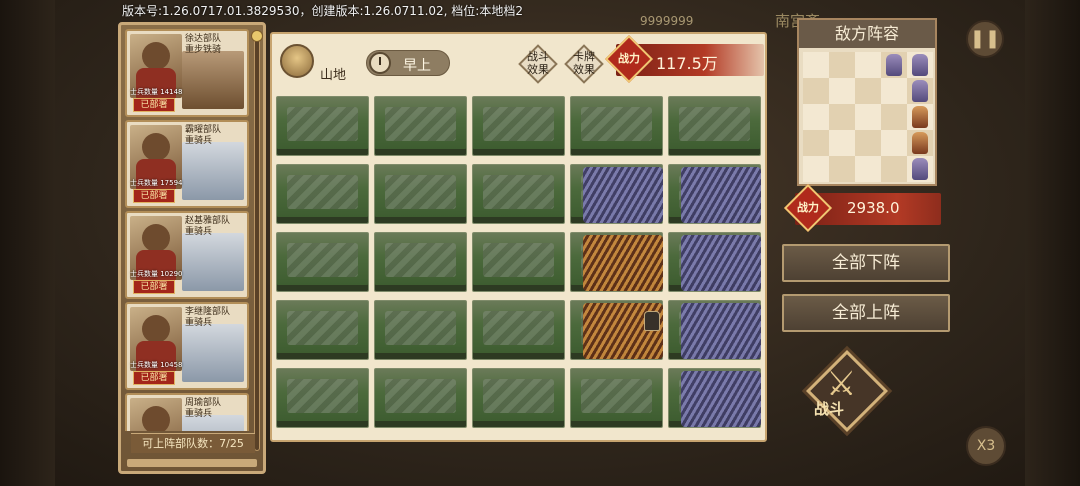 This screenshot has height=486, width=1080. What do you see at coordinates (187, 164) in the screenshot?
I see `unit-card: 霸曜部队 重骑兵 士兵数量 17594 已部署` at bounding box center [187, 164].